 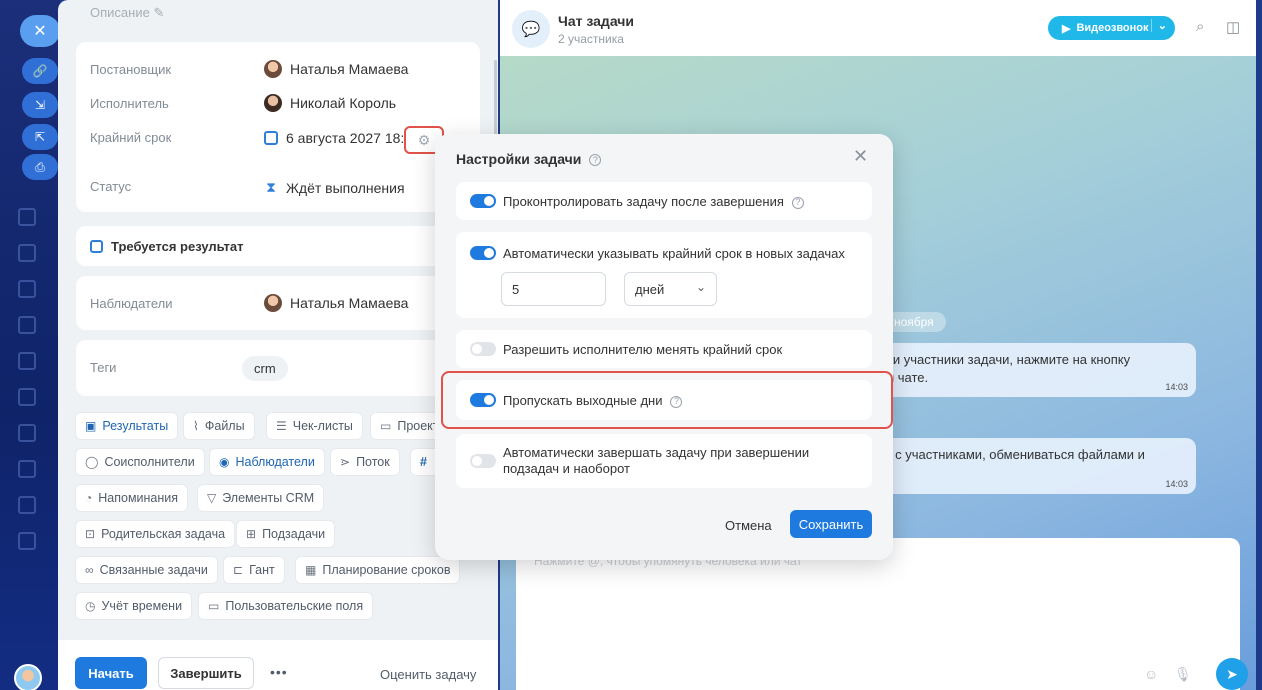 I want to click on stopwatch-icon: ◷, so click(x=90, y=606).